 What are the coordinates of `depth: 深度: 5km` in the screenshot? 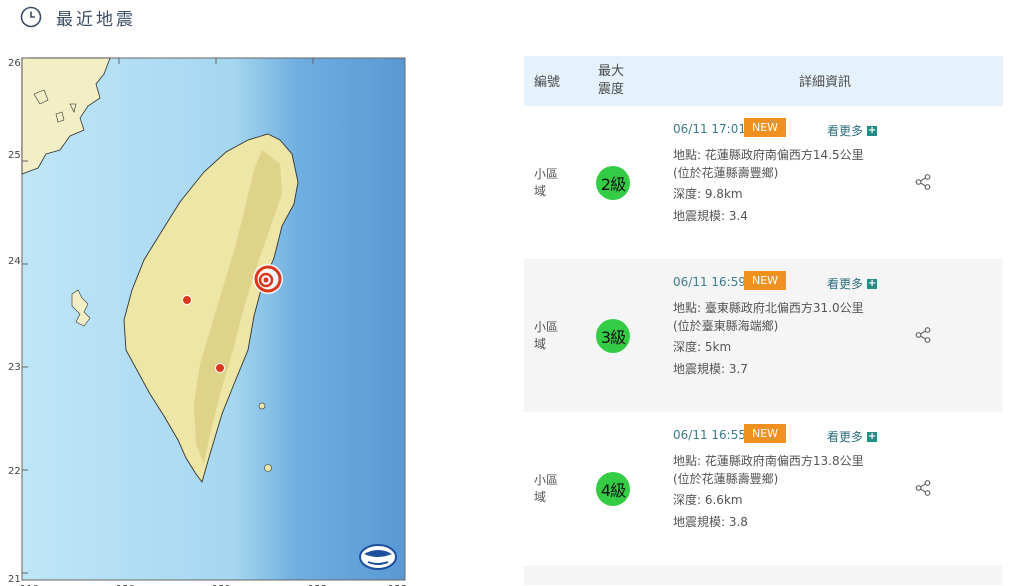 It's located at (702, 347).